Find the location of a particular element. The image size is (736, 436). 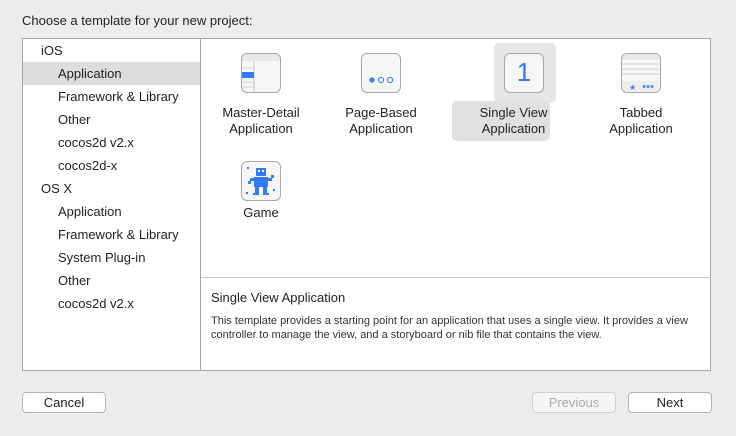

sidebar-item-ios-framework-library: Framework & Library is located at coordinates (111, 96).